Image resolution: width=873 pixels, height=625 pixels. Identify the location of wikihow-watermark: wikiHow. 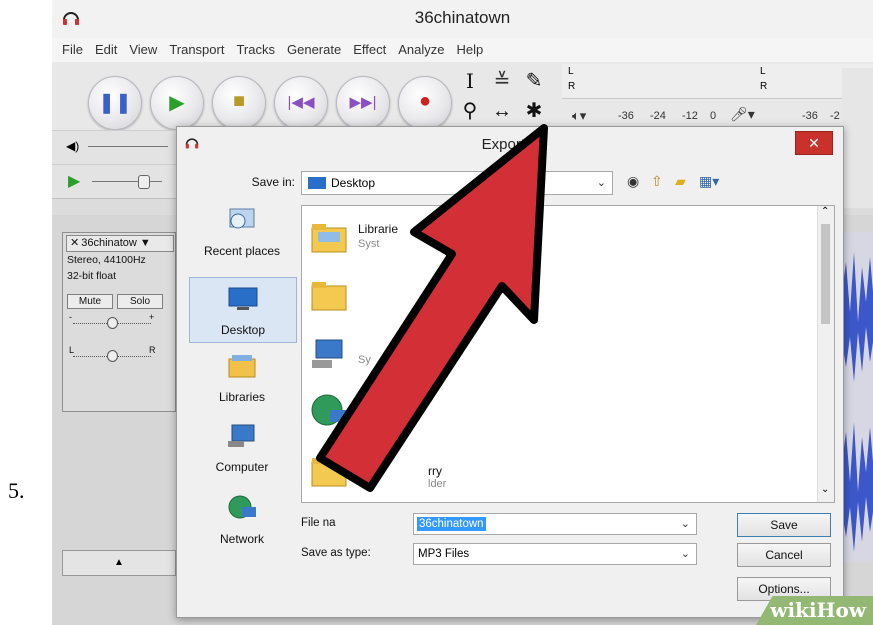
(814, 610).